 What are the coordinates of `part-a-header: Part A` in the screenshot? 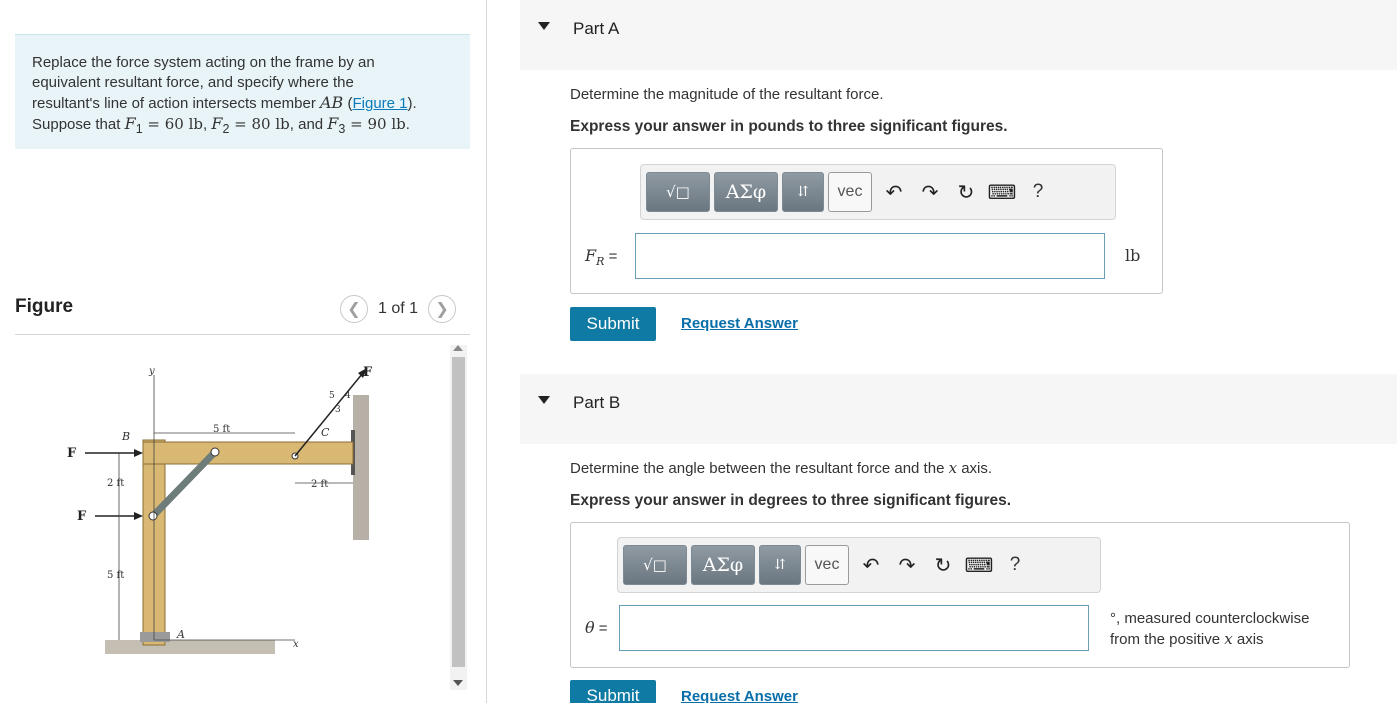 It's located at (958, 35).